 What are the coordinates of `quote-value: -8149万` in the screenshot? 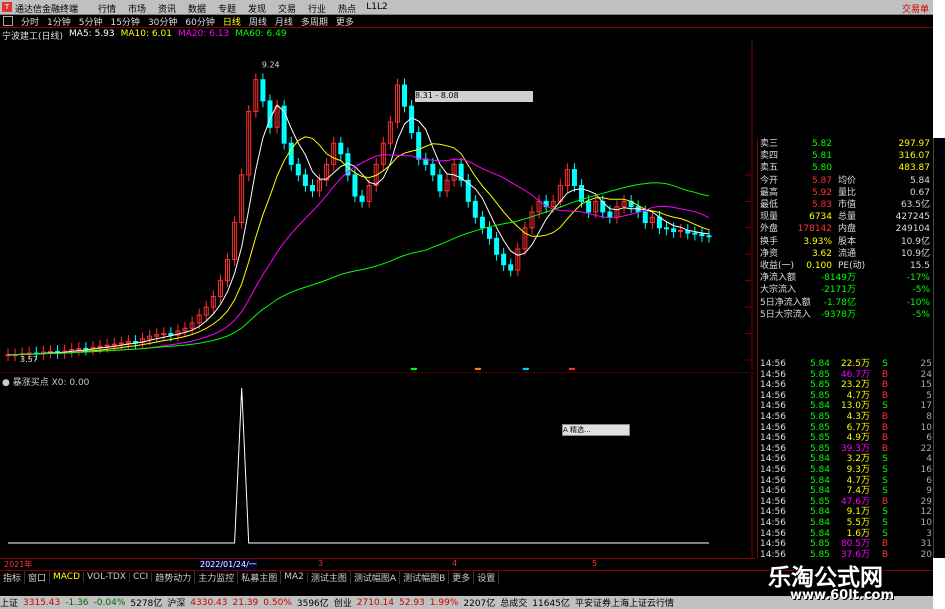 It's located at (838, 278).